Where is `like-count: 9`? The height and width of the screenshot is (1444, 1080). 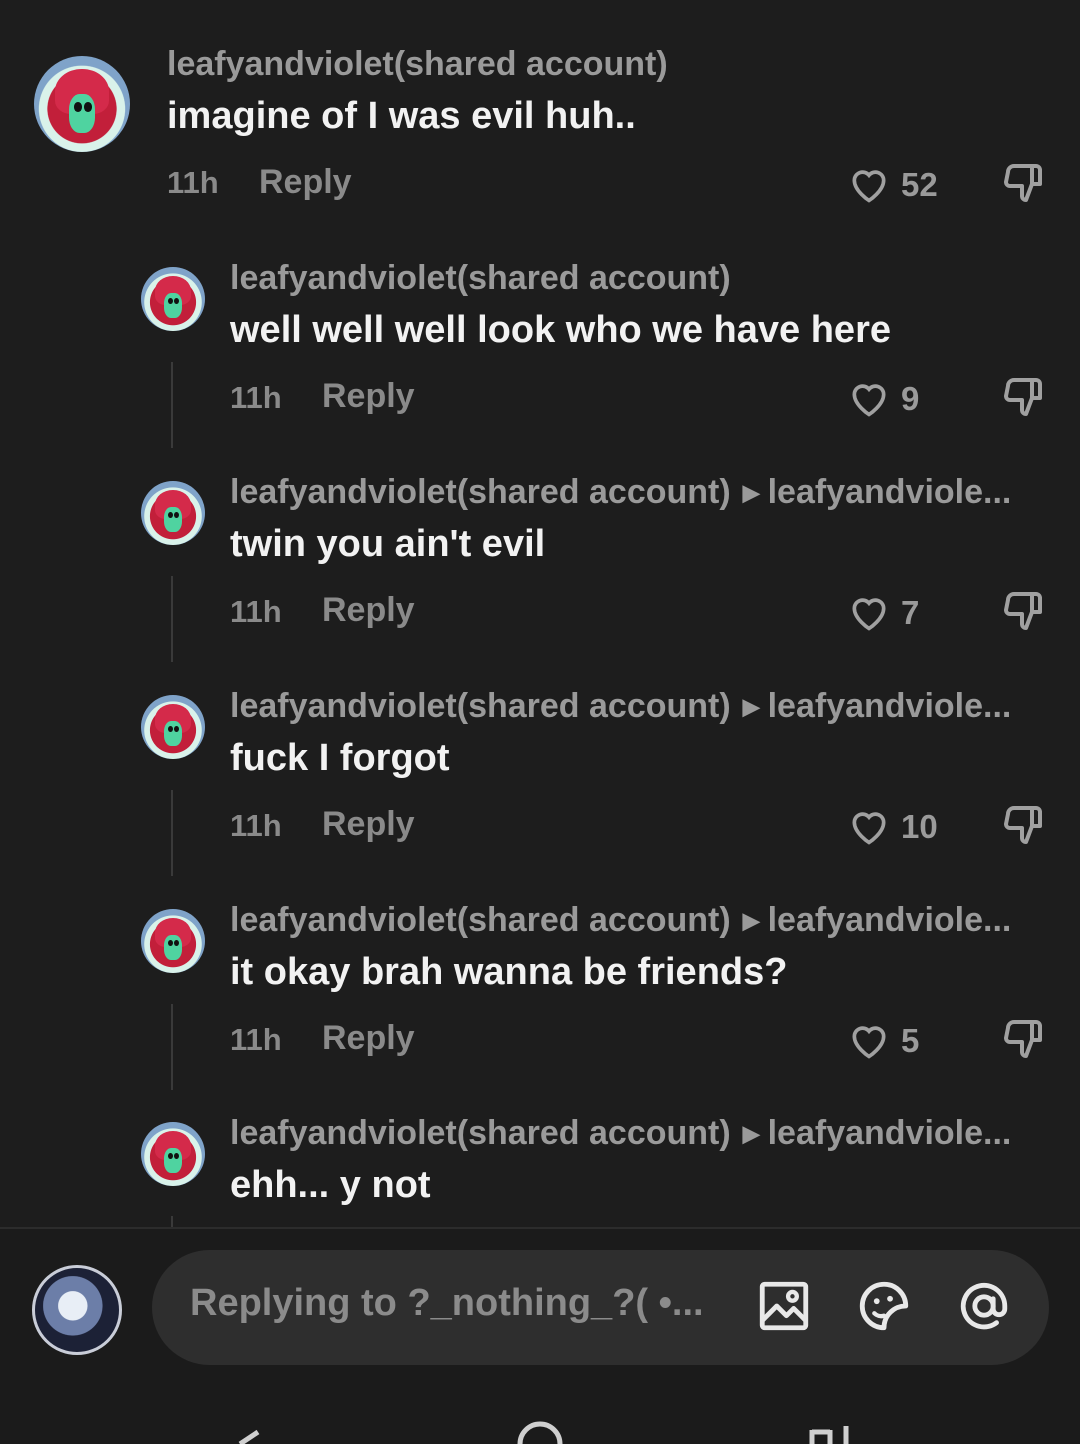
like-count: 9 is located at coordinates (910, 398).